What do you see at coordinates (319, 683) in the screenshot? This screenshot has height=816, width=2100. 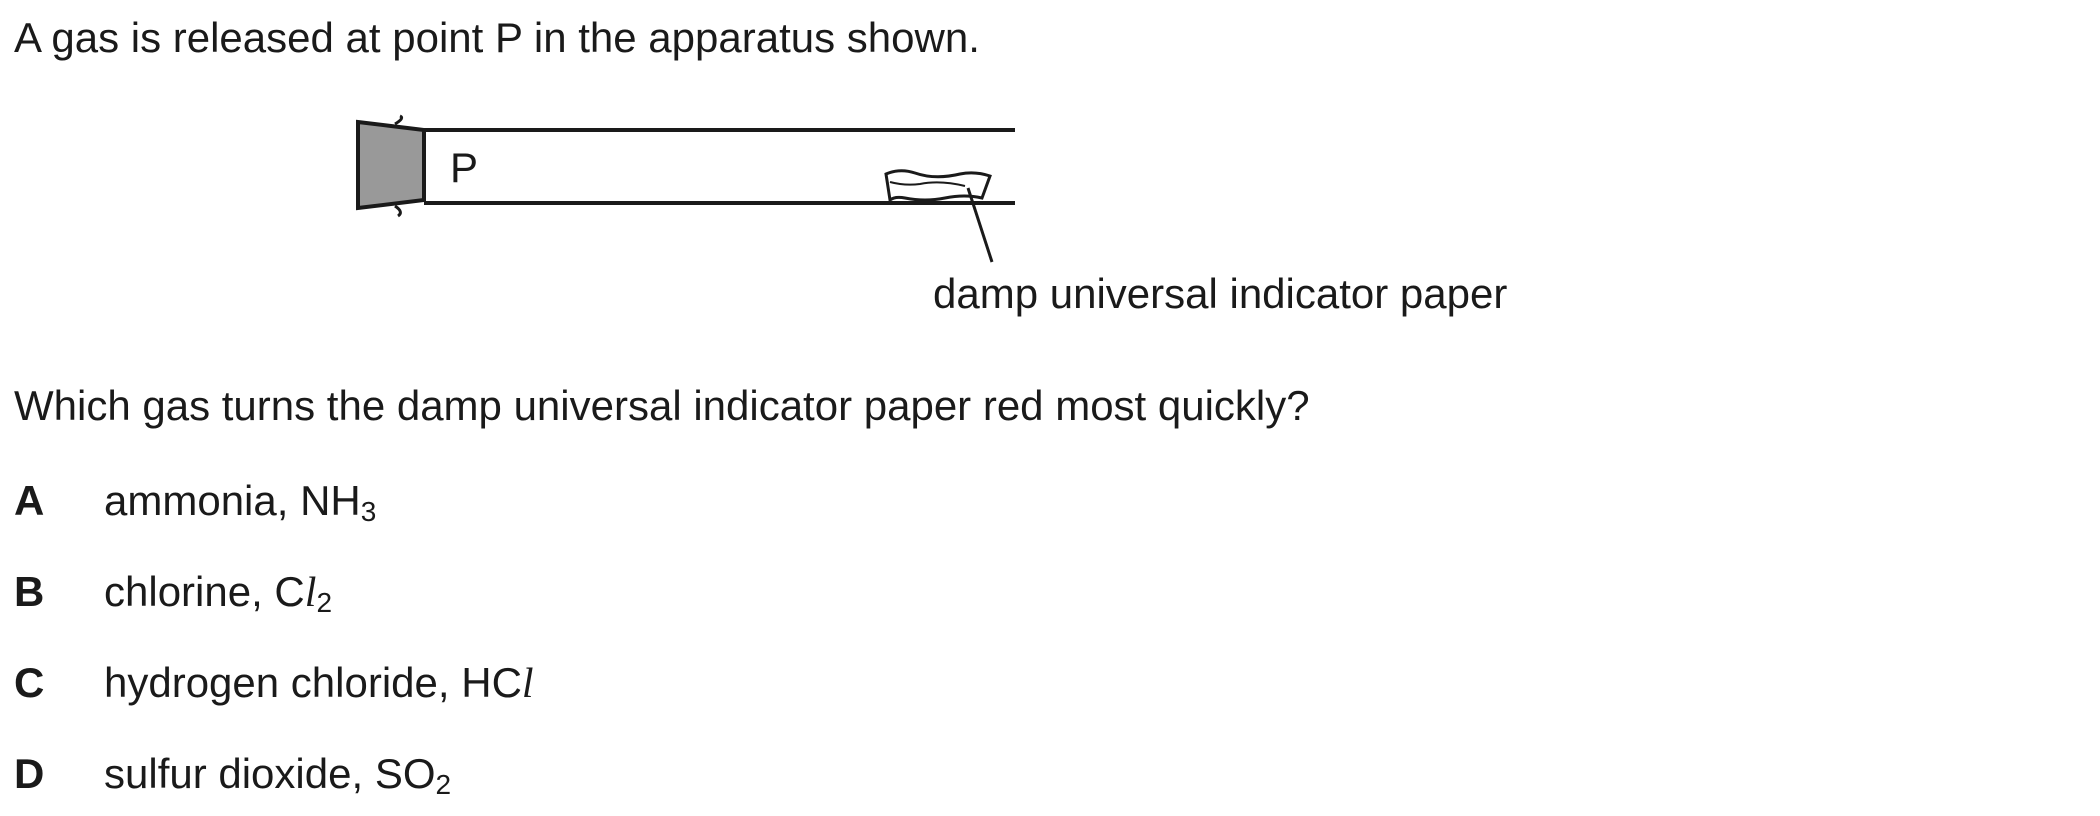 I see `option-text: hydrogen chloride, HCl` at bounding box center [319, 683].